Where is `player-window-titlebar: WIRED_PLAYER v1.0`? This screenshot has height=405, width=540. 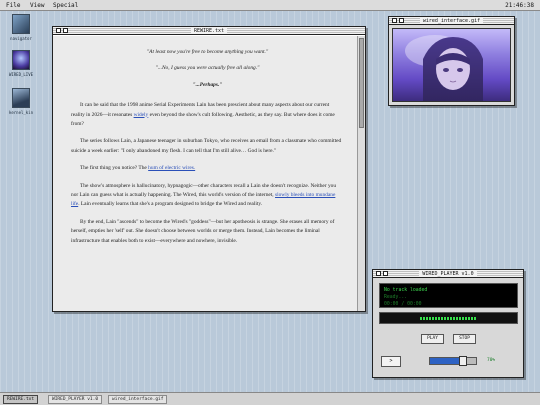
player-window-titlebar: WIRED_PLAYER v1.0 is located at coordinates (448, 274).